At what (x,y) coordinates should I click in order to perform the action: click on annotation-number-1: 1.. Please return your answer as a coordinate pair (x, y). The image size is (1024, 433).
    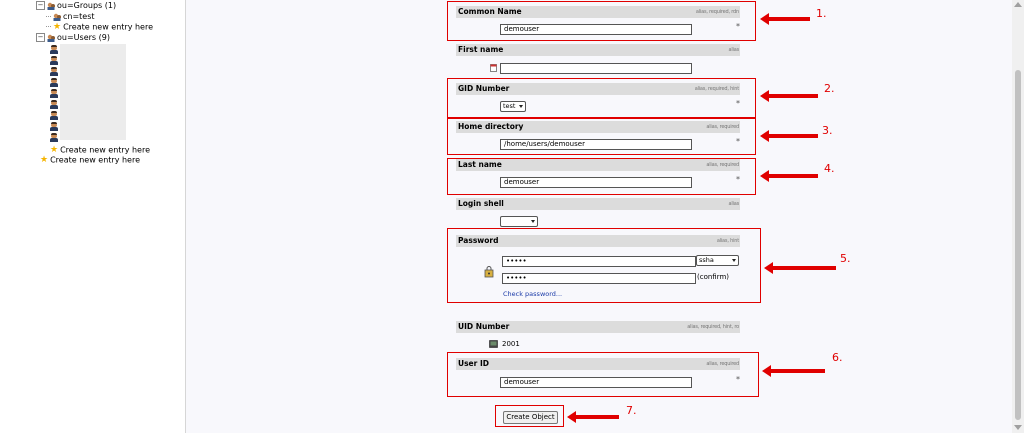
    Looking at the image, I should click on (821, 13).